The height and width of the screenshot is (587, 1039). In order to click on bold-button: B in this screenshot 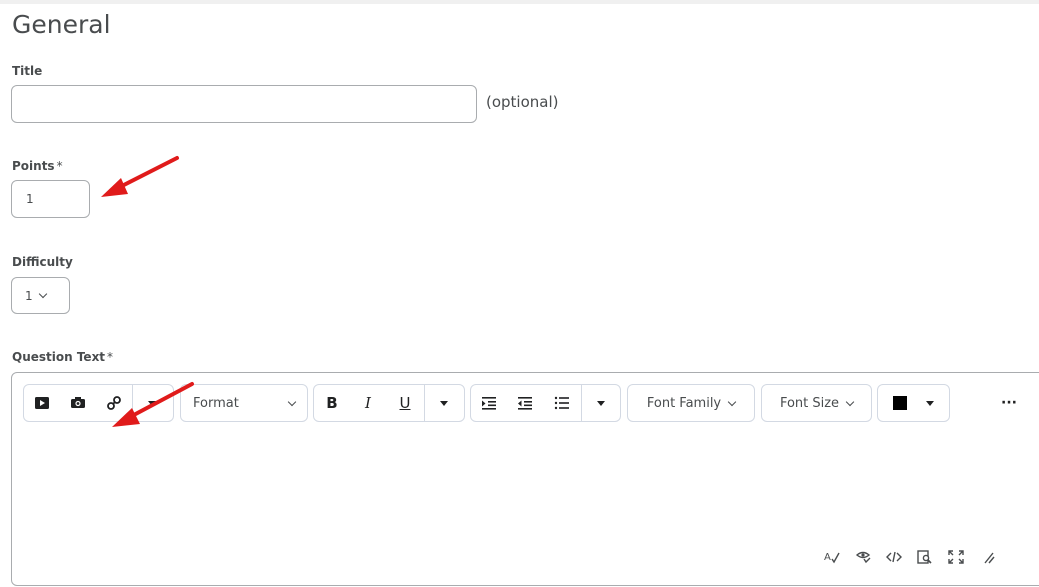, I will do `click(332, 403)`.